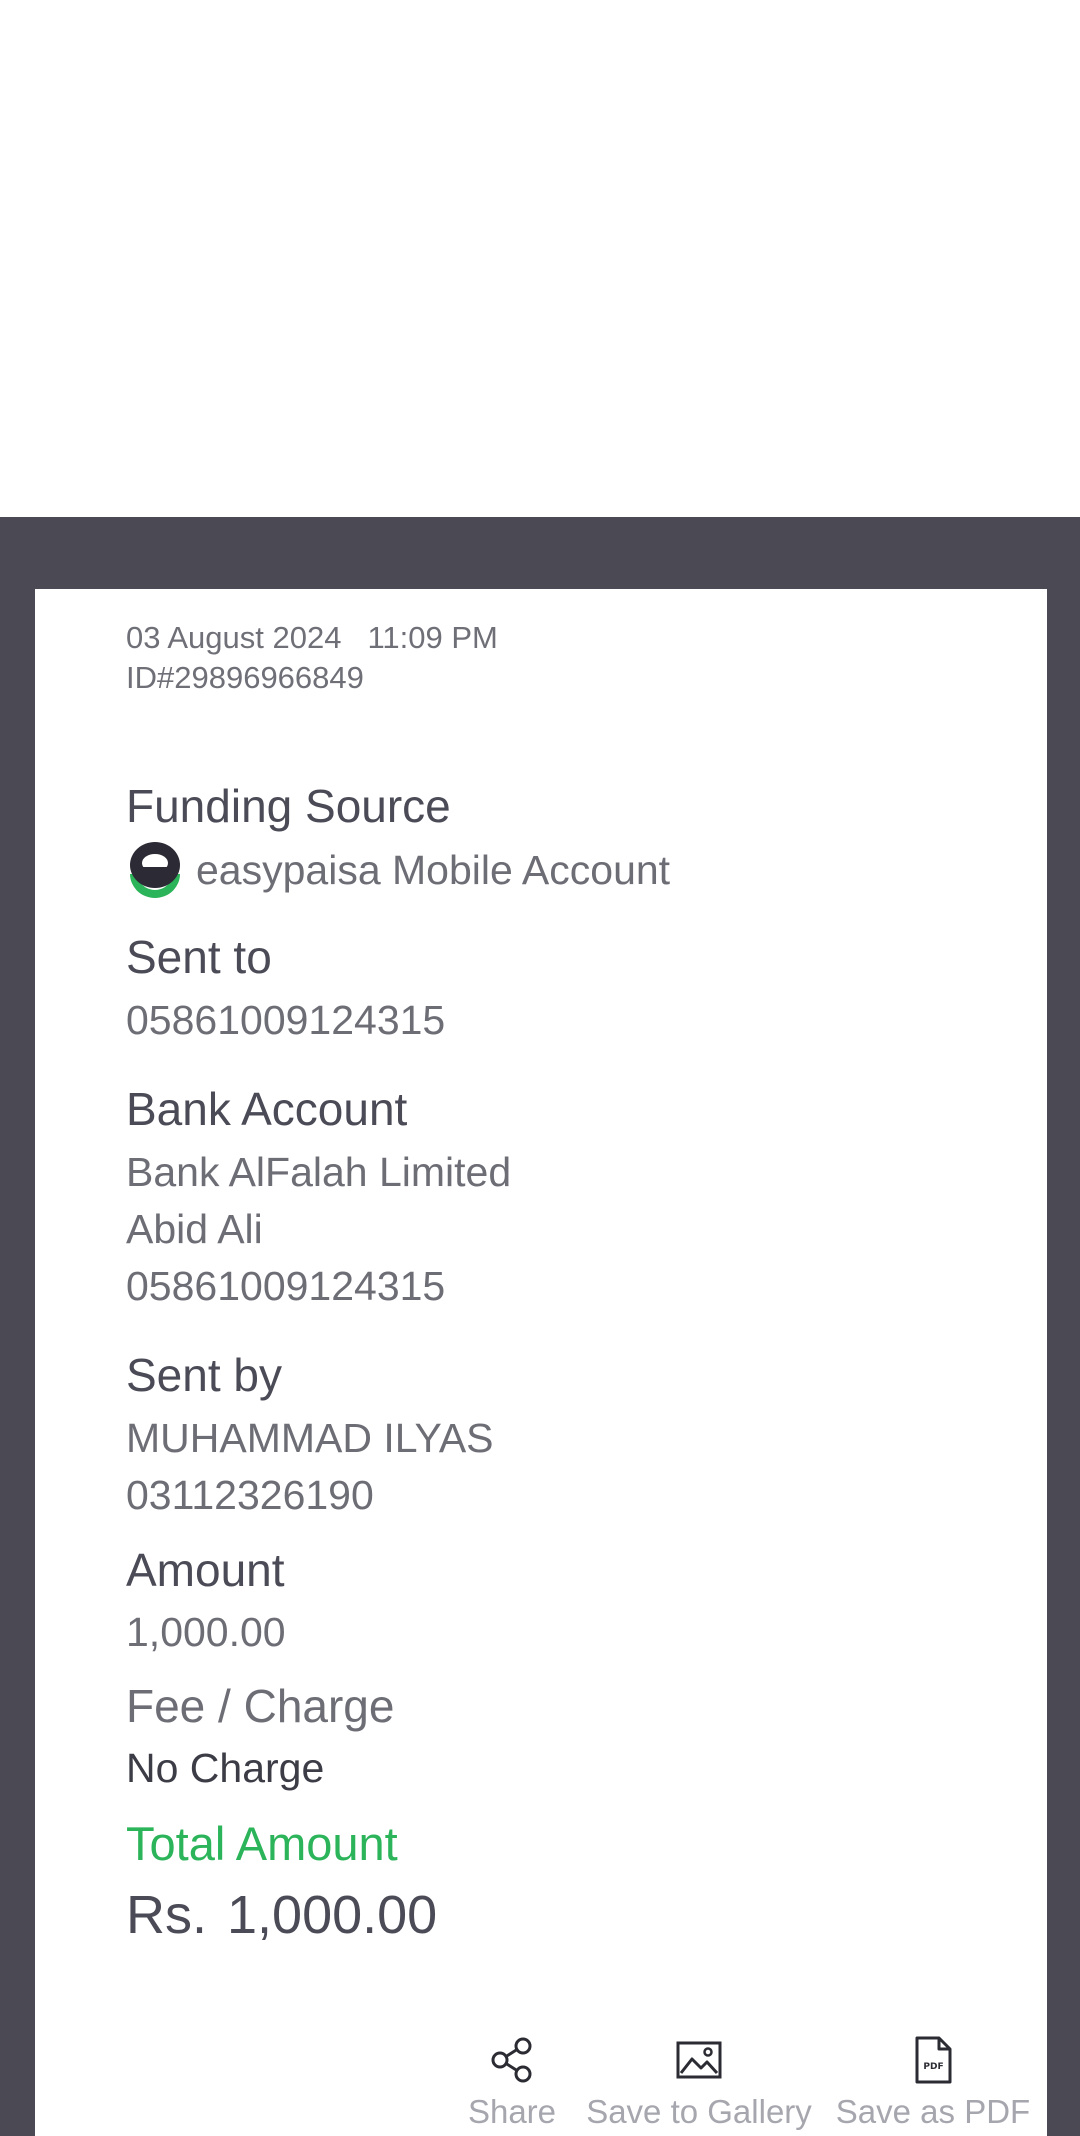 The width and height of the screenshot is (1080, 2136). I want to click on transaction-time: 11:09 PM, so click(432, 637).